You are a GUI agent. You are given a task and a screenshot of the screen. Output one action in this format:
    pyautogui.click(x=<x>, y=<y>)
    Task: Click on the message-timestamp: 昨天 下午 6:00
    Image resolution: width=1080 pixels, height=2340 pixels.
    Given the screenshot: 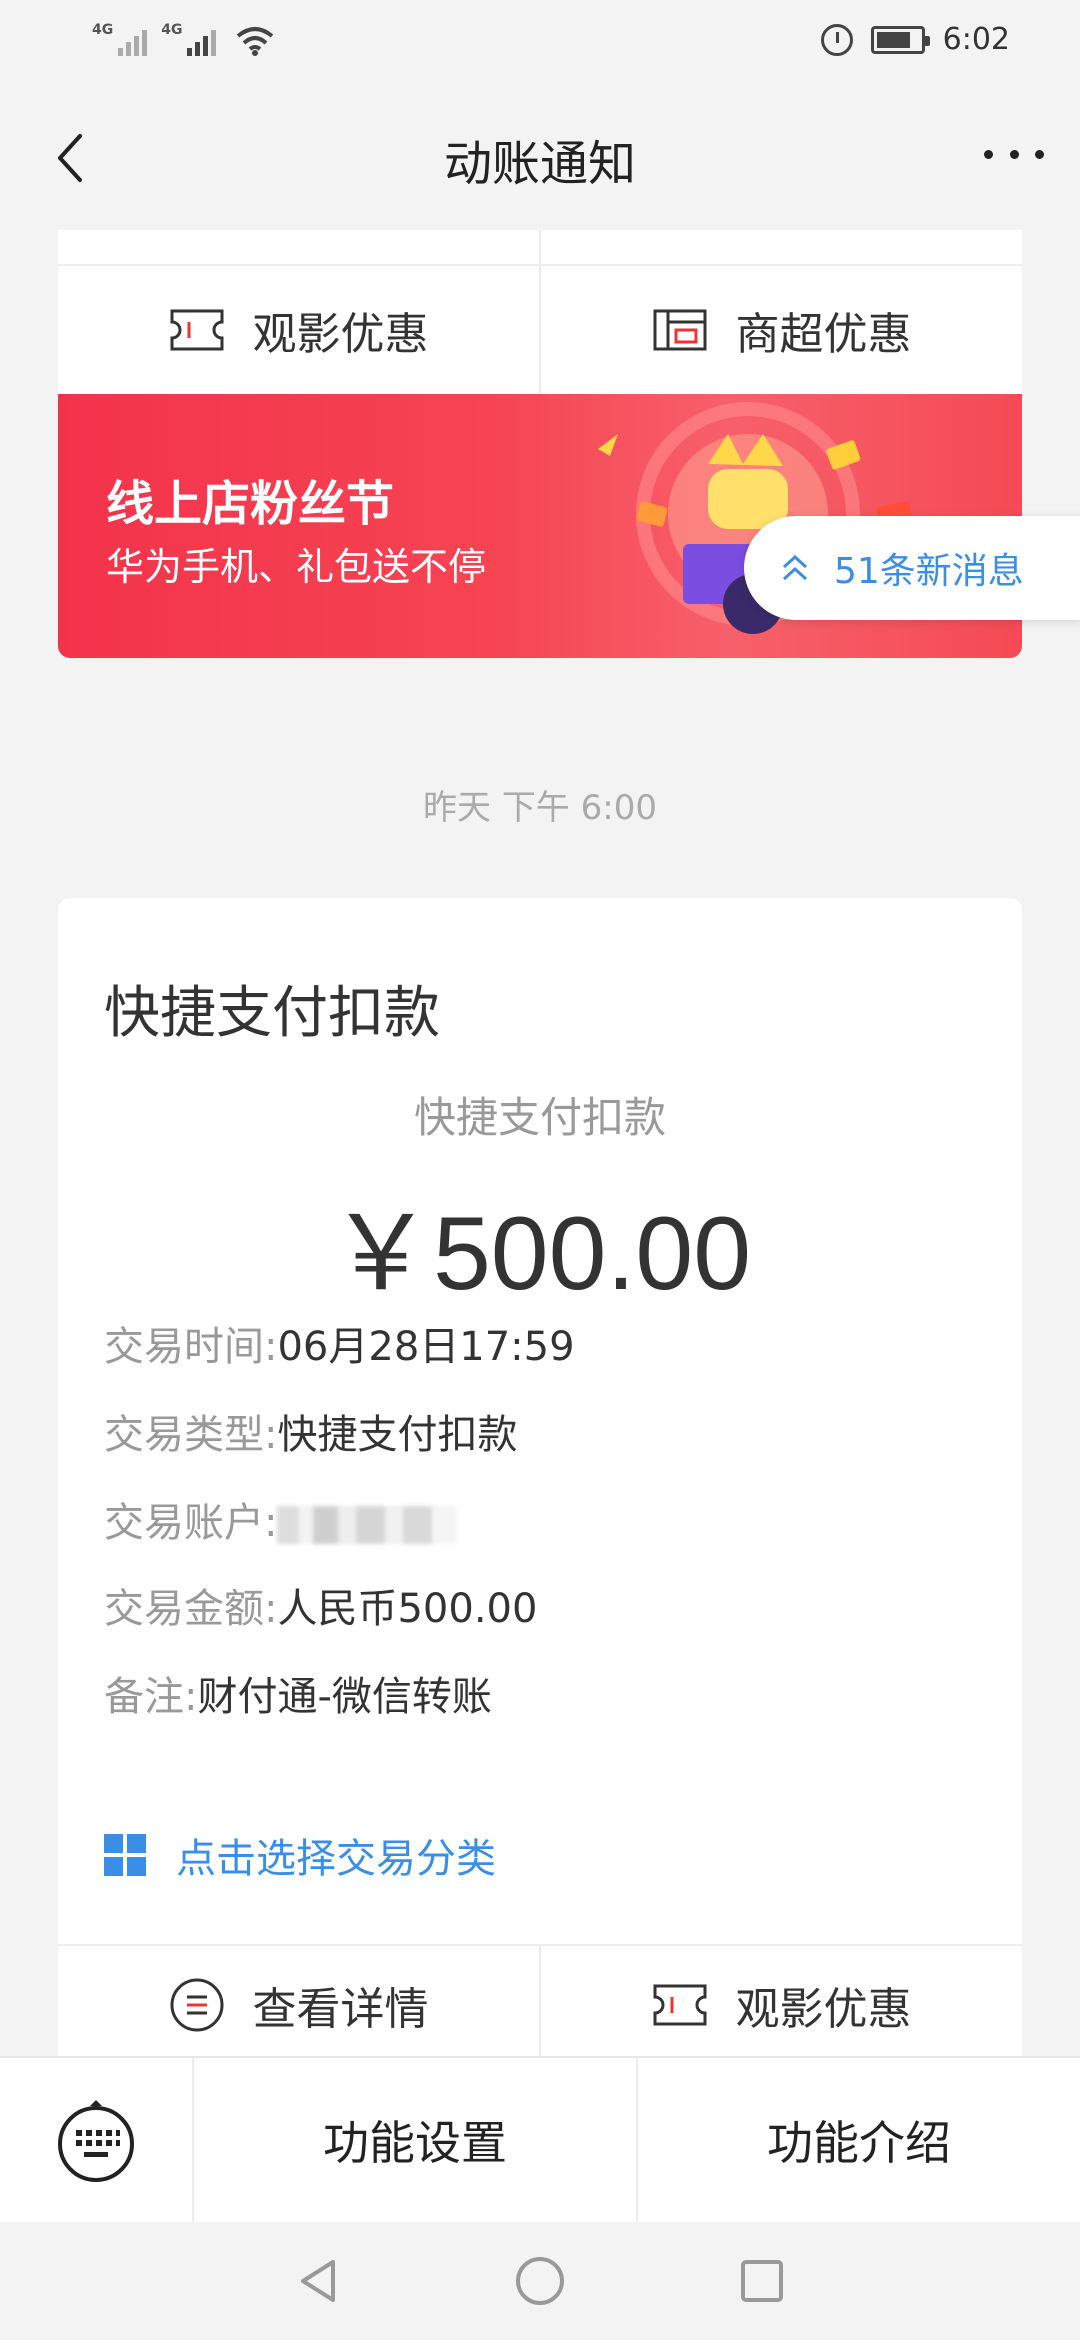 What is the action you would take?
    pyautogui.click(x=540, y=808)
    